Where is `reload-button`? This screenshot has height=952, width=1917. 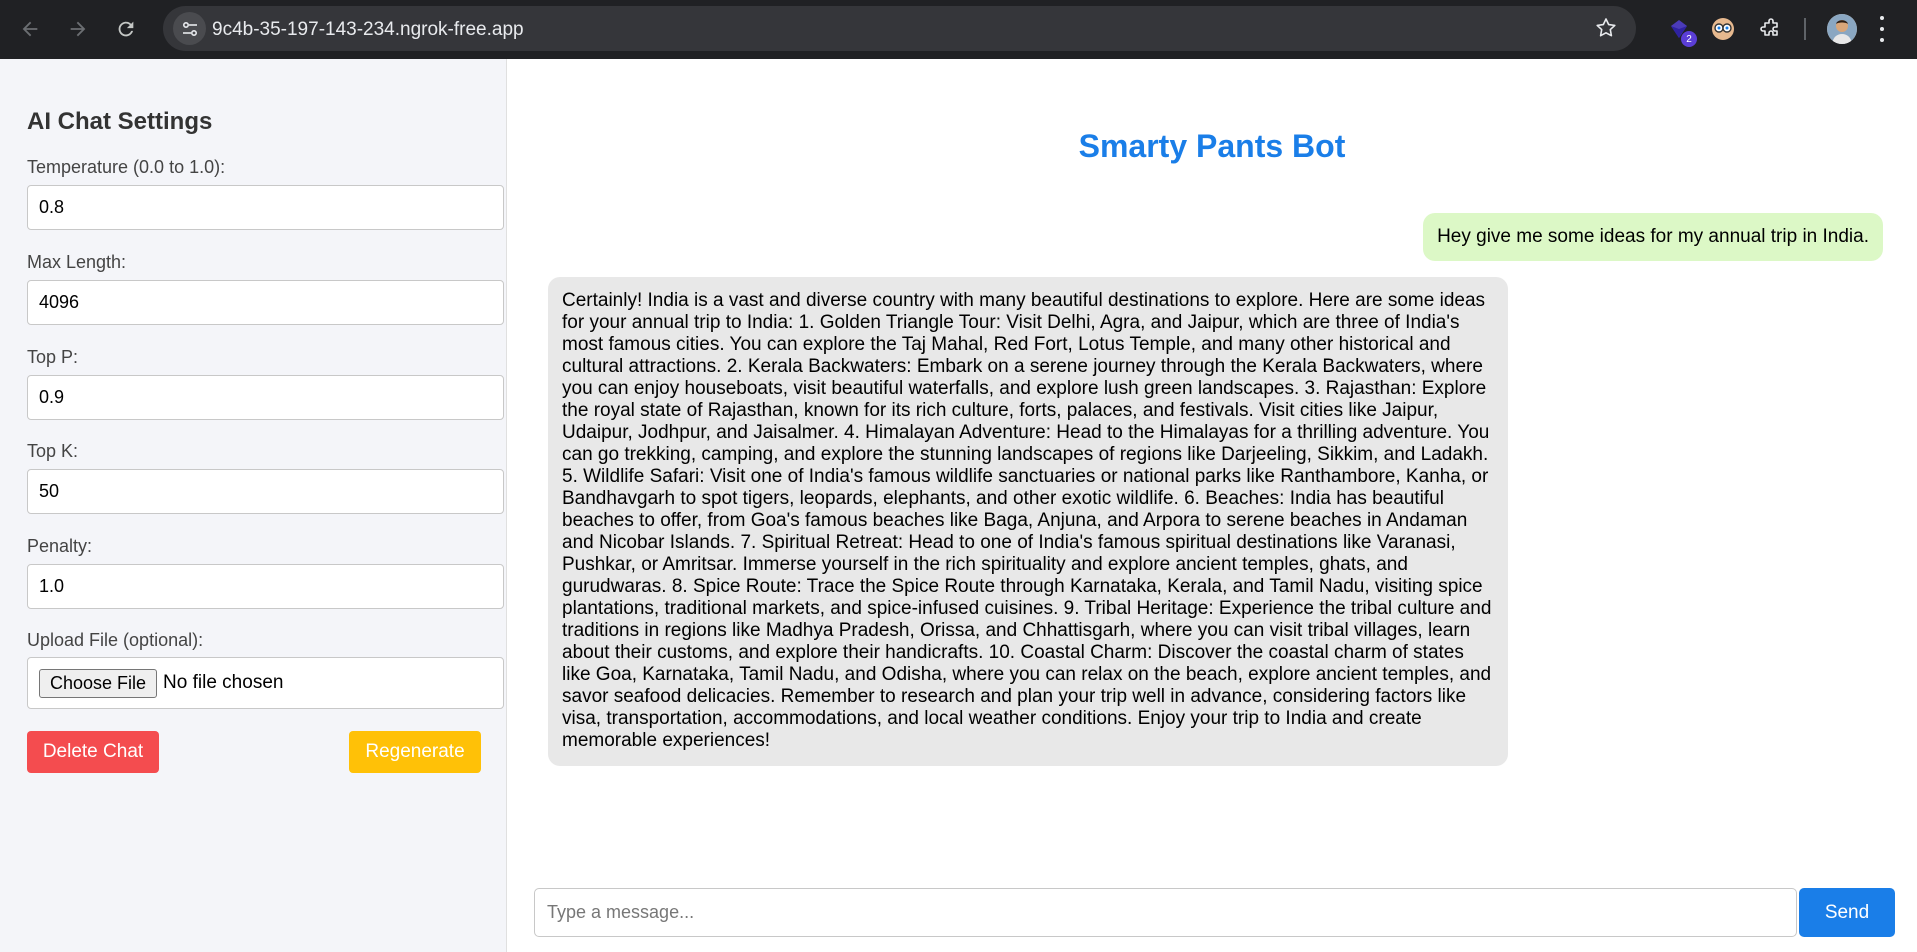 reload-button is located at coordinates (126, 29).